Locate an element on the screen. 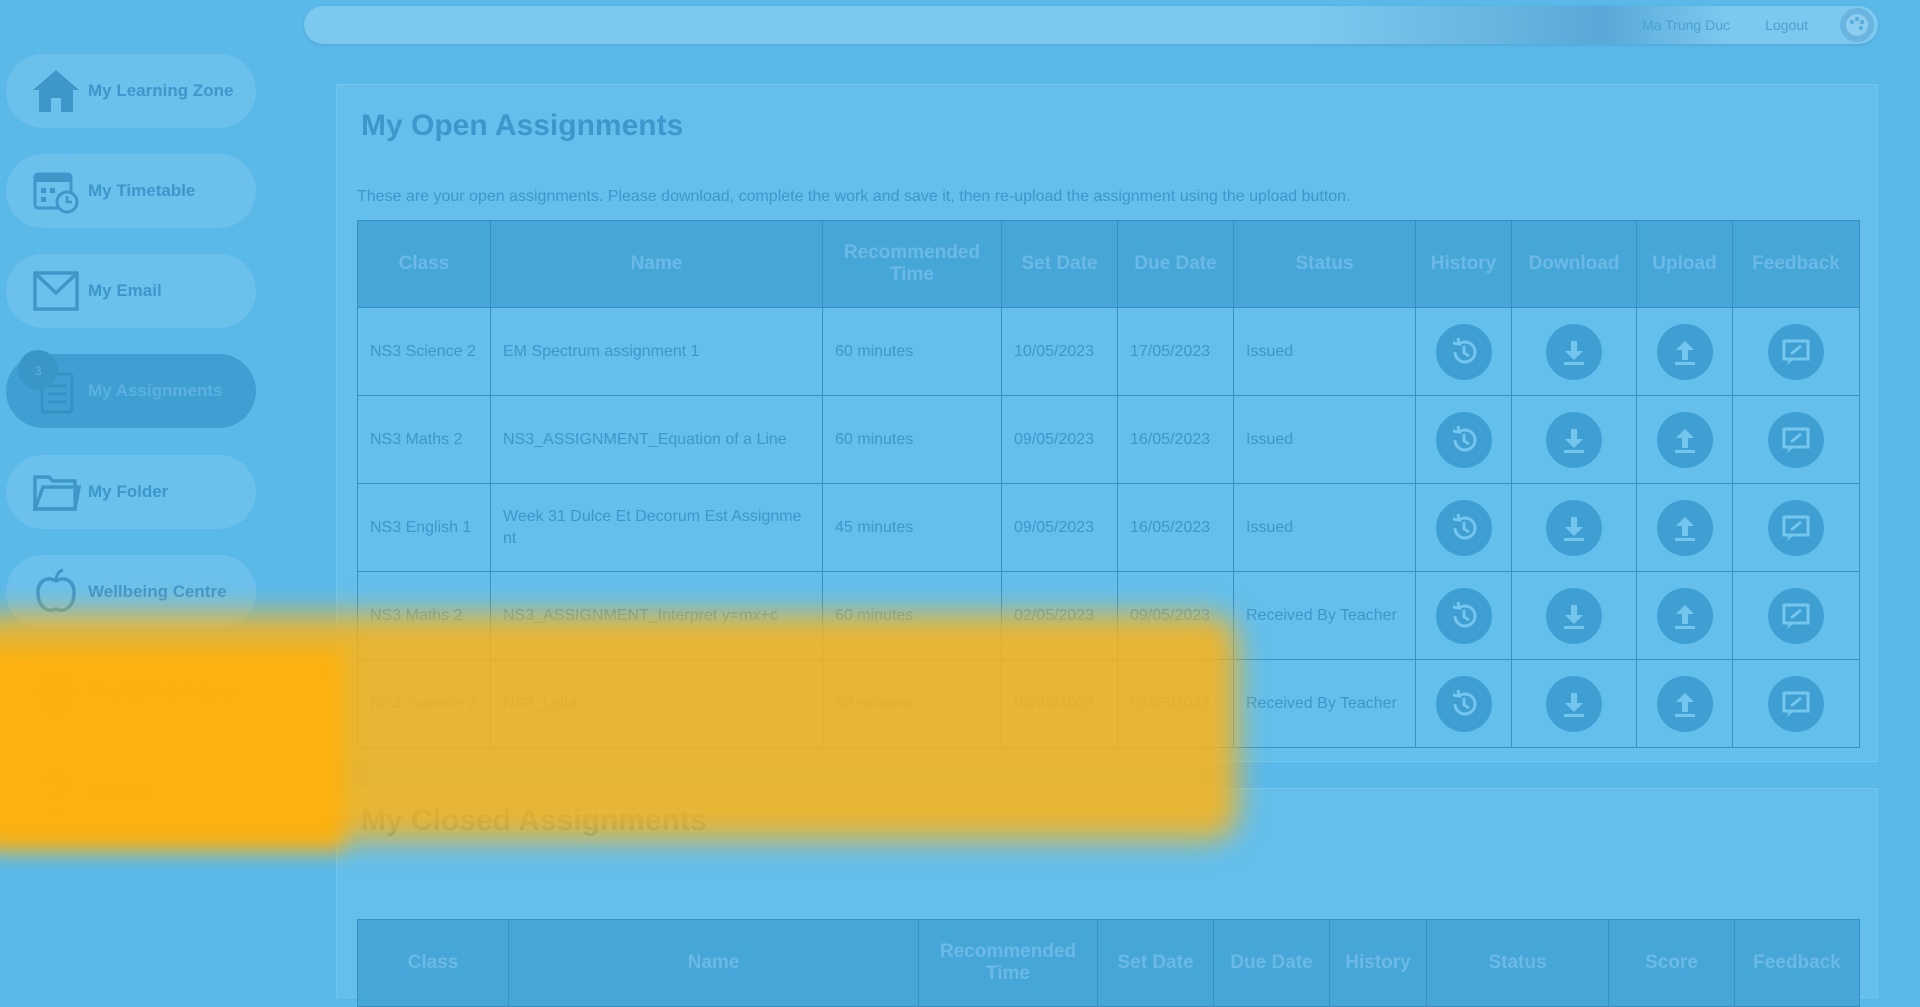 This screenshot has width=1920, height=1007. sidebar-item-how-to: How To is located at coordinates (131, 792).